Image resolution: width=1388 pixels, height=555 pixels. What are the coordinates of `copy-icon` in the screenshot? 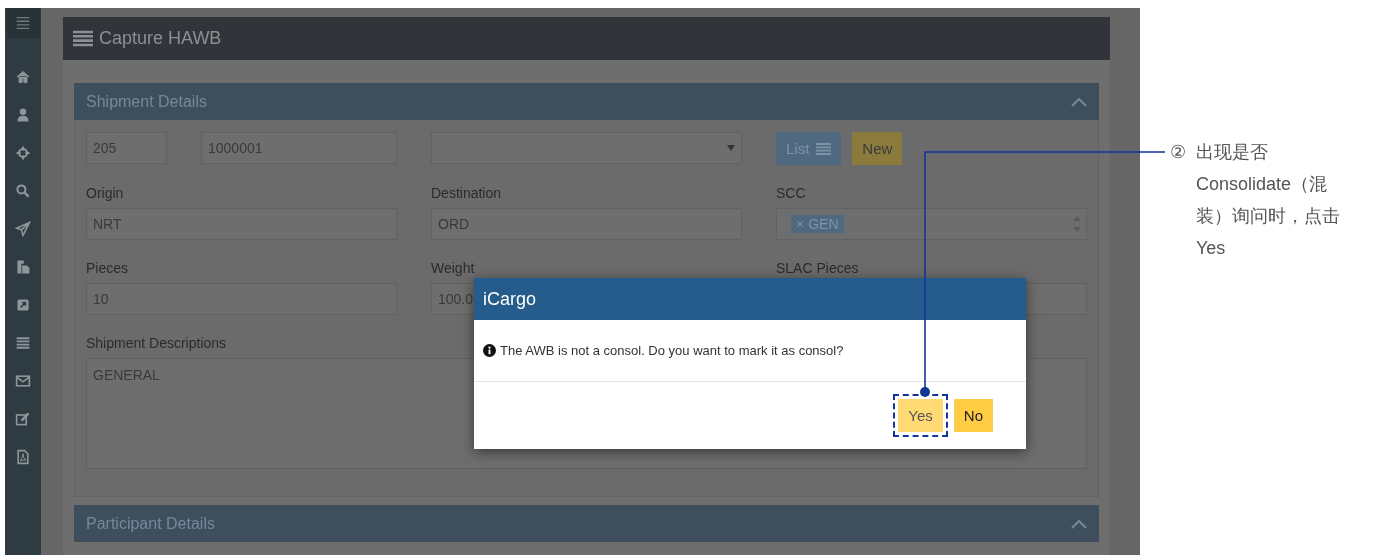 It's located at (23, 267).